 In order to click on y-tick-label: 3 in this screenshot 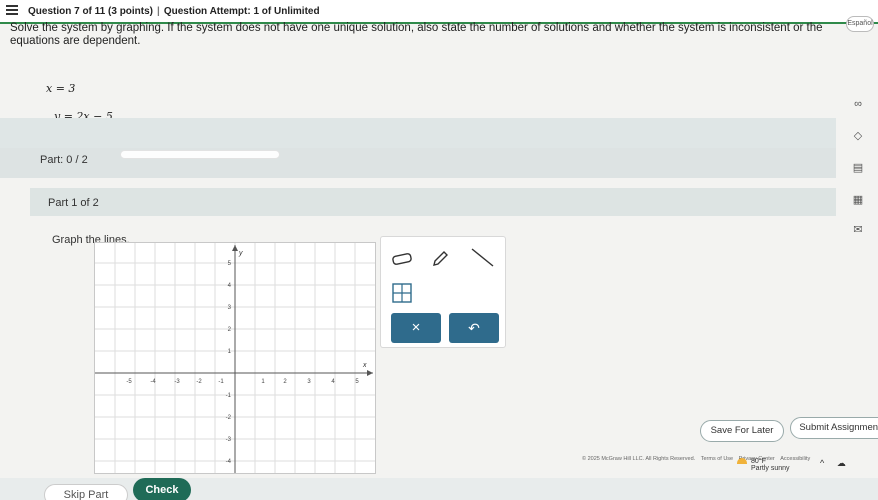, I will do `click(230, 308)`.